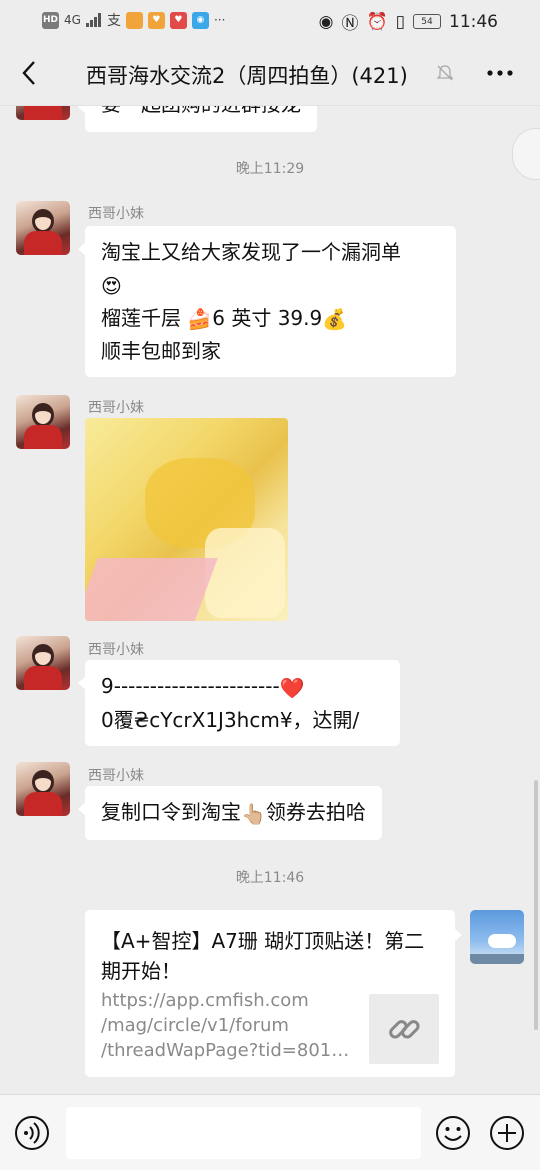 Image resolution: width=540 pixels, height=1170 pixels. What do you see at coordinates (201, 113) in the screenshot?
I see `message-text: 要一起团购的进群接龙` at bounding box center [201, 113].